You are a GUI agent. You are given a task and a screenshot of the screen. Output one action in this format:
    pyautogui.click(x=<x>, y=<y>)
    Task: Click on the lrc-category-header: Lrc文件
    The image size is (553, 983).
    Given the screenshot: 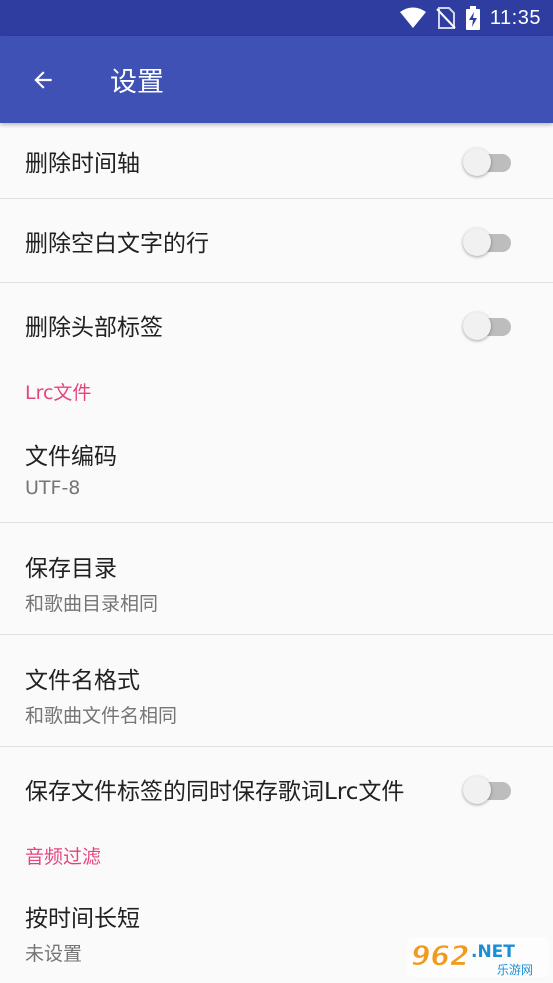 What is the action you would take?
    pyautogui.click(x=276, y=391)
    